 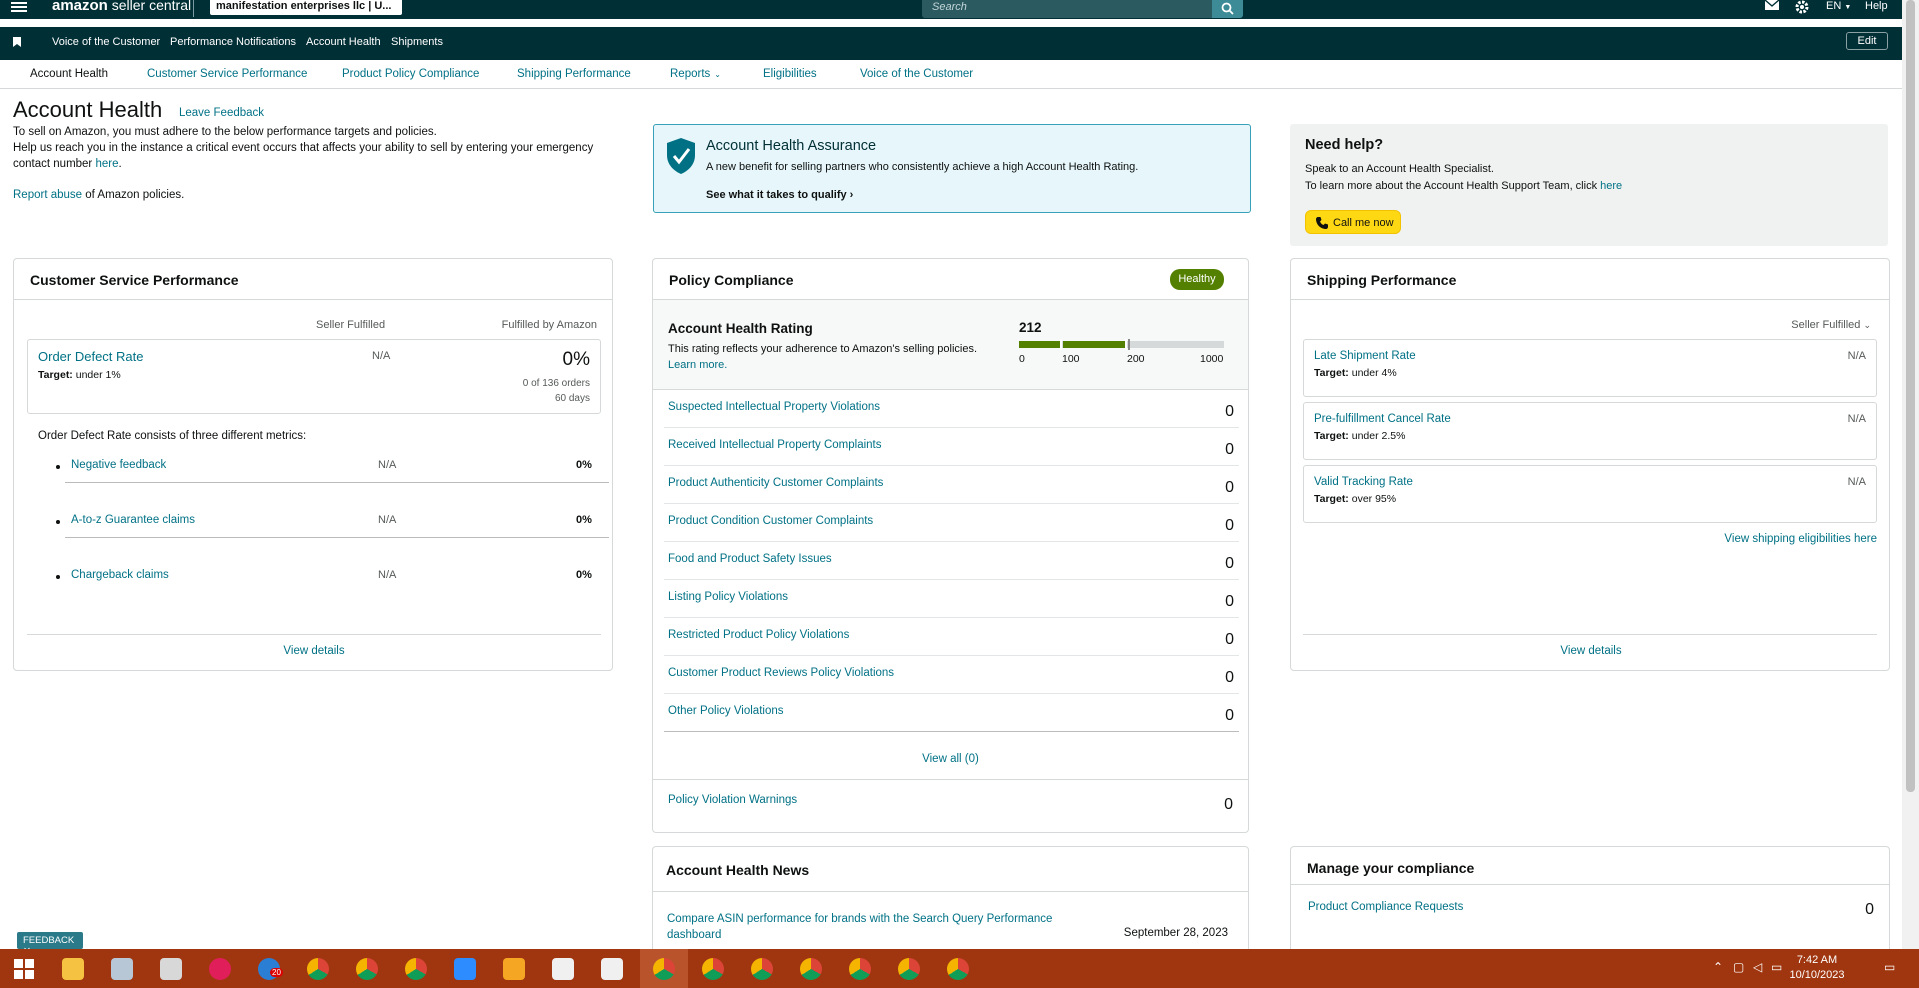 What do you see at coordinates (1382, 419) in the screenshot?
I see `pre-fulfillment-cancel-rate-link: Pre-fulfillment Cancel Rate` at bounding box center [1382, 419].